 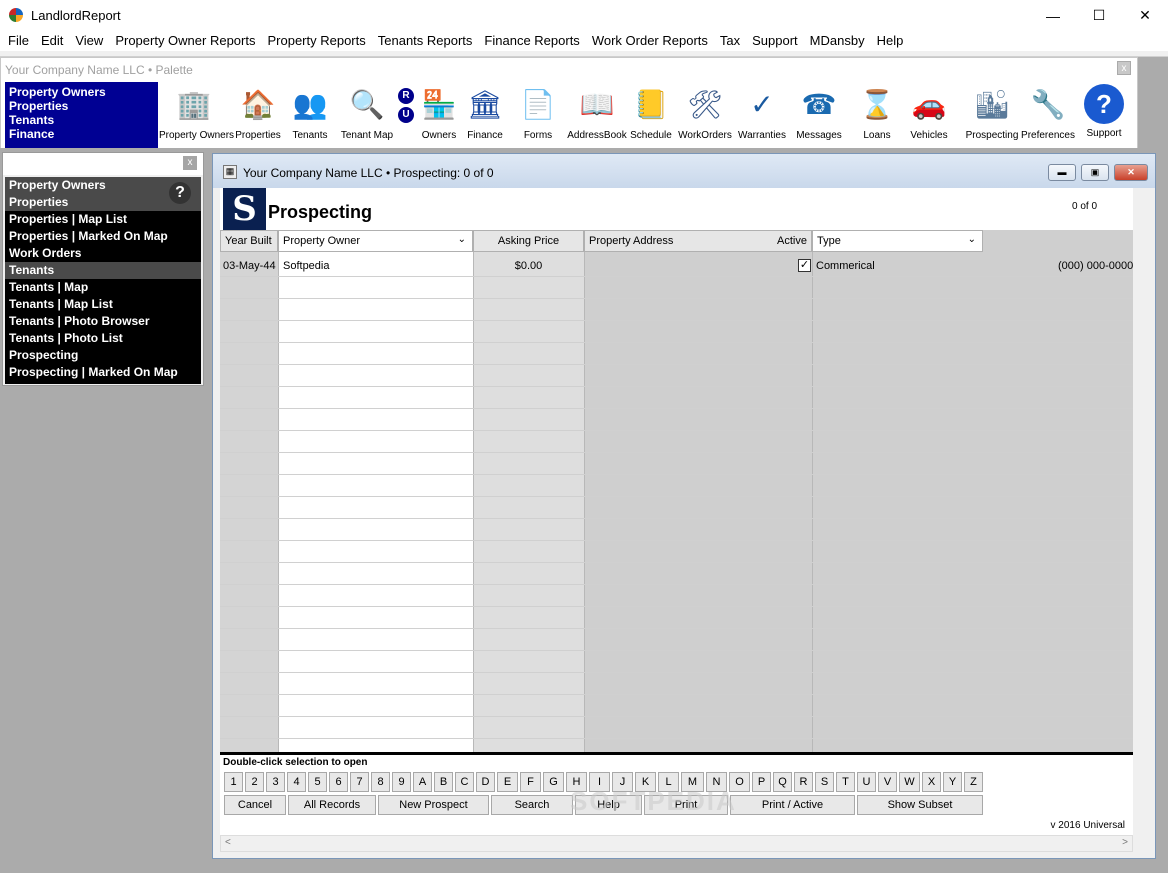 I want to click on tool-prospecting: 🏙 Prospecting, so click(x=992, y=113).